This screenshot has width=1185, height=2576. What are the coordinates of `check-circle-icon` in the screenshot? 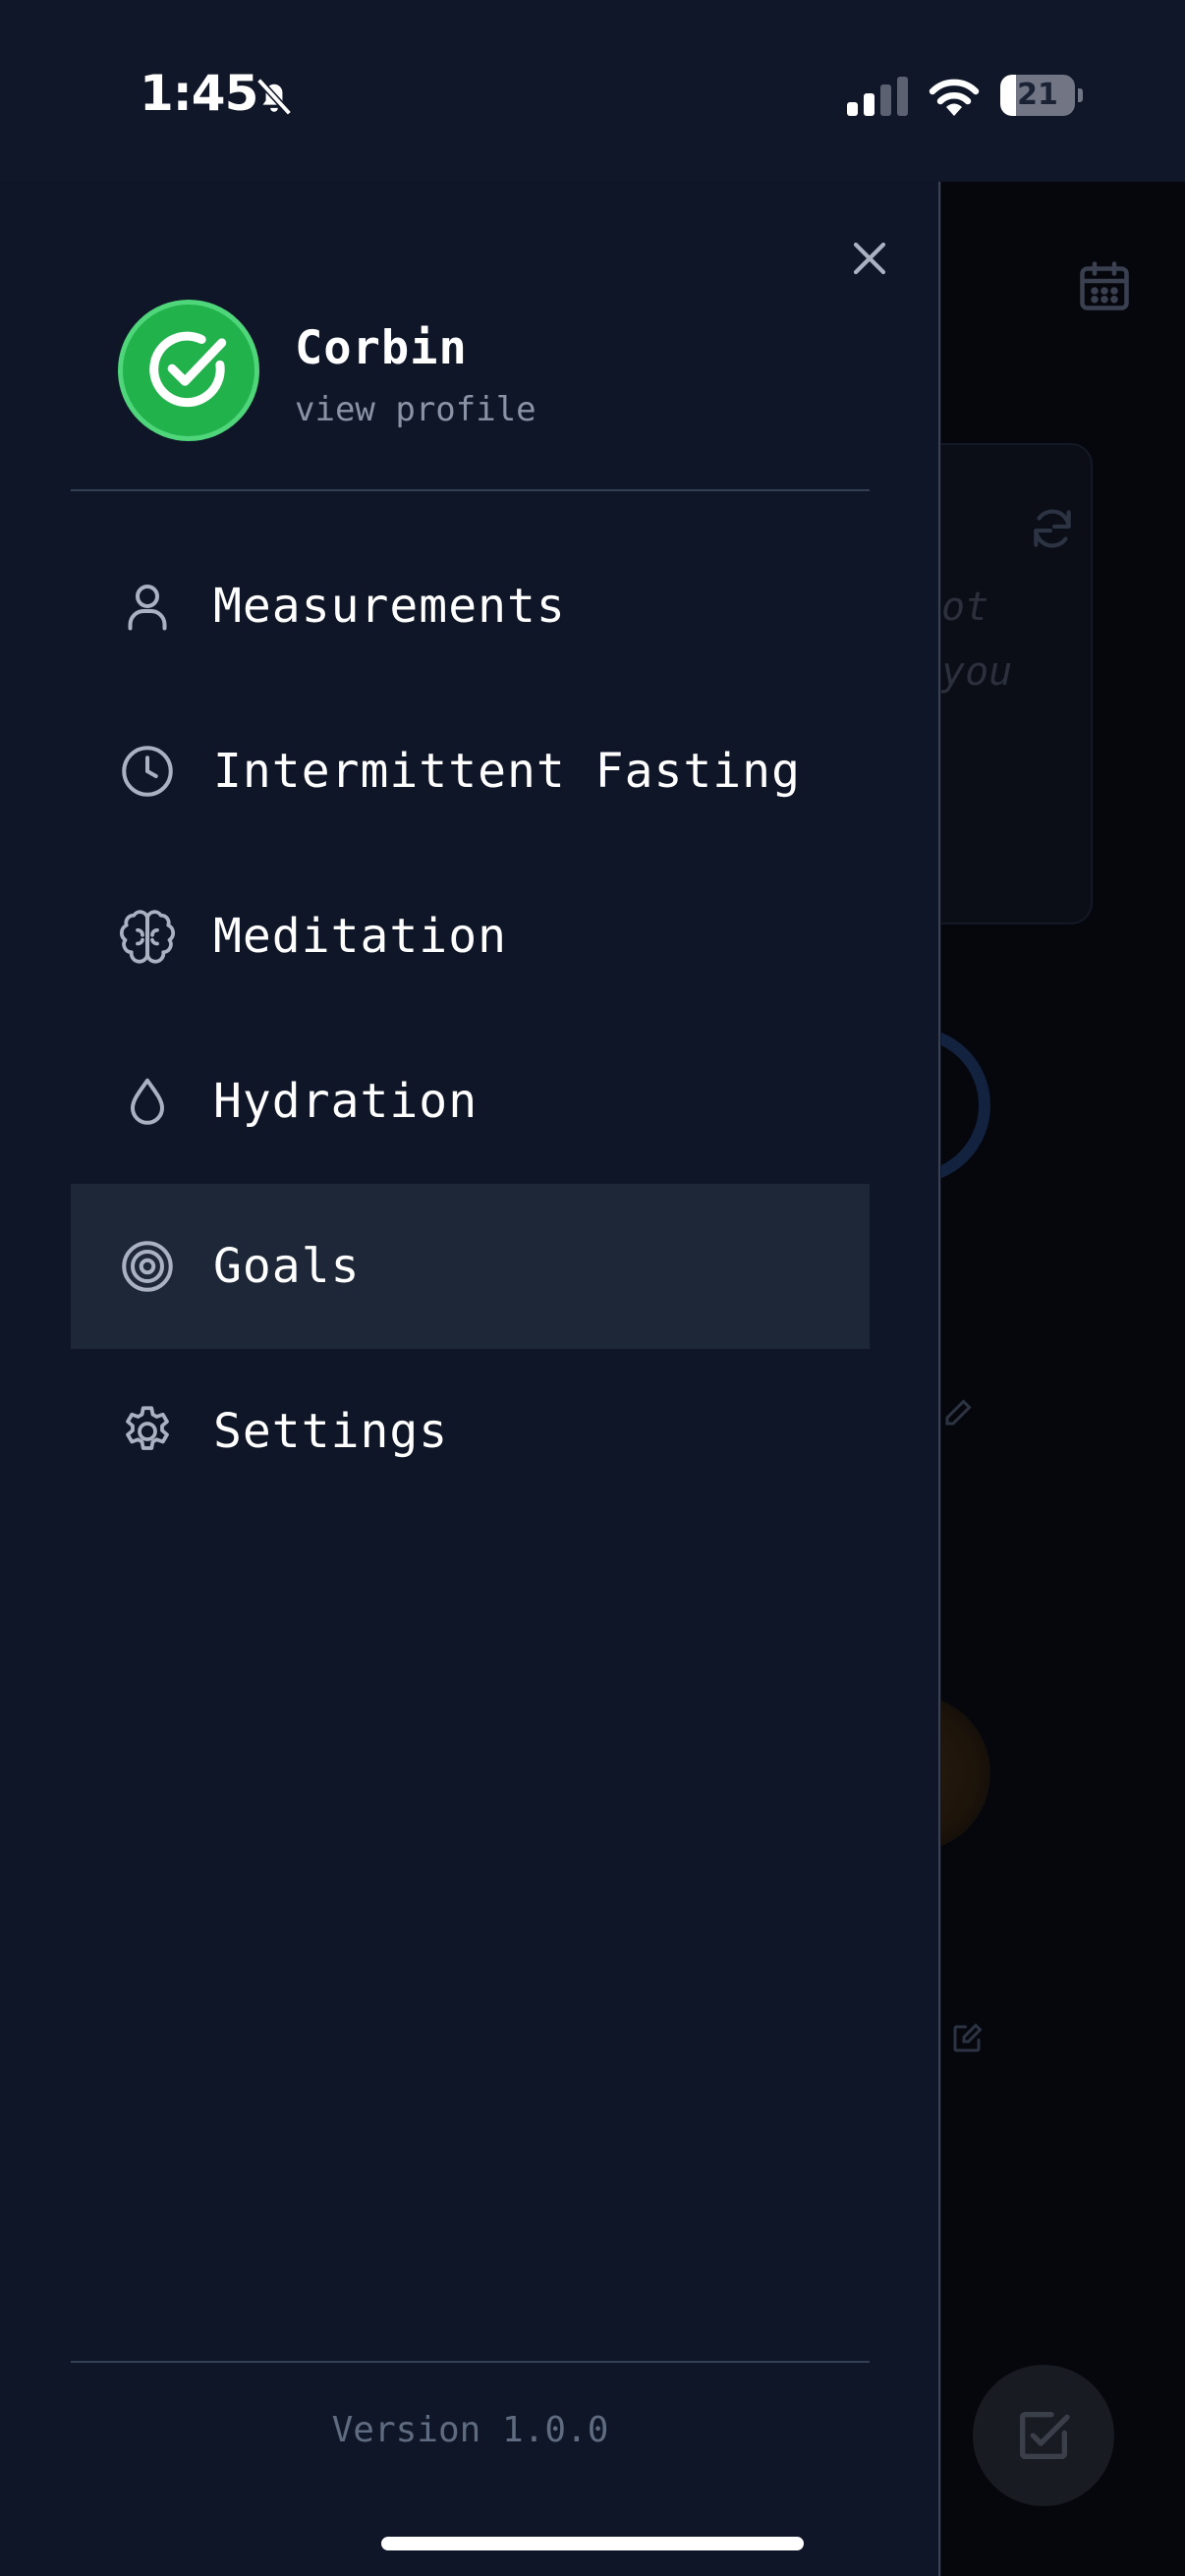 It's located at (188, 369).